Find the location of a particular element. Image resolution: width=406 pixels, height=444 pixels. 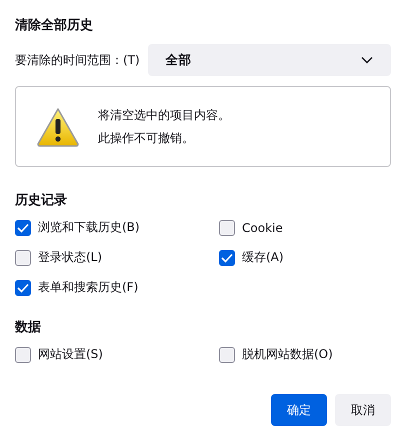

checkbox-label: 登录状态(L) is located at coordinates (70, 257).